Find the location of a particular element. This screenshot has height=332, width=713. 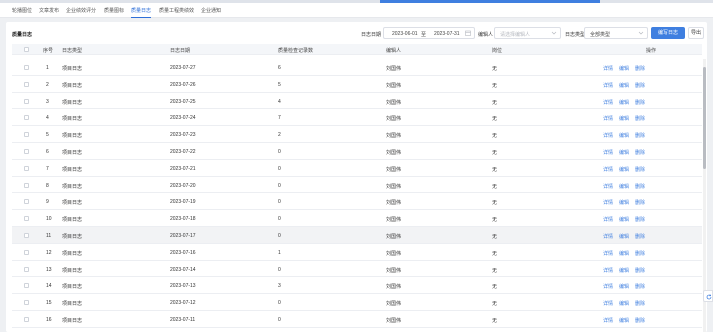

date-range-picker: 2023-06-01 至 2023-07-31 is located at coordinates (429, 33).